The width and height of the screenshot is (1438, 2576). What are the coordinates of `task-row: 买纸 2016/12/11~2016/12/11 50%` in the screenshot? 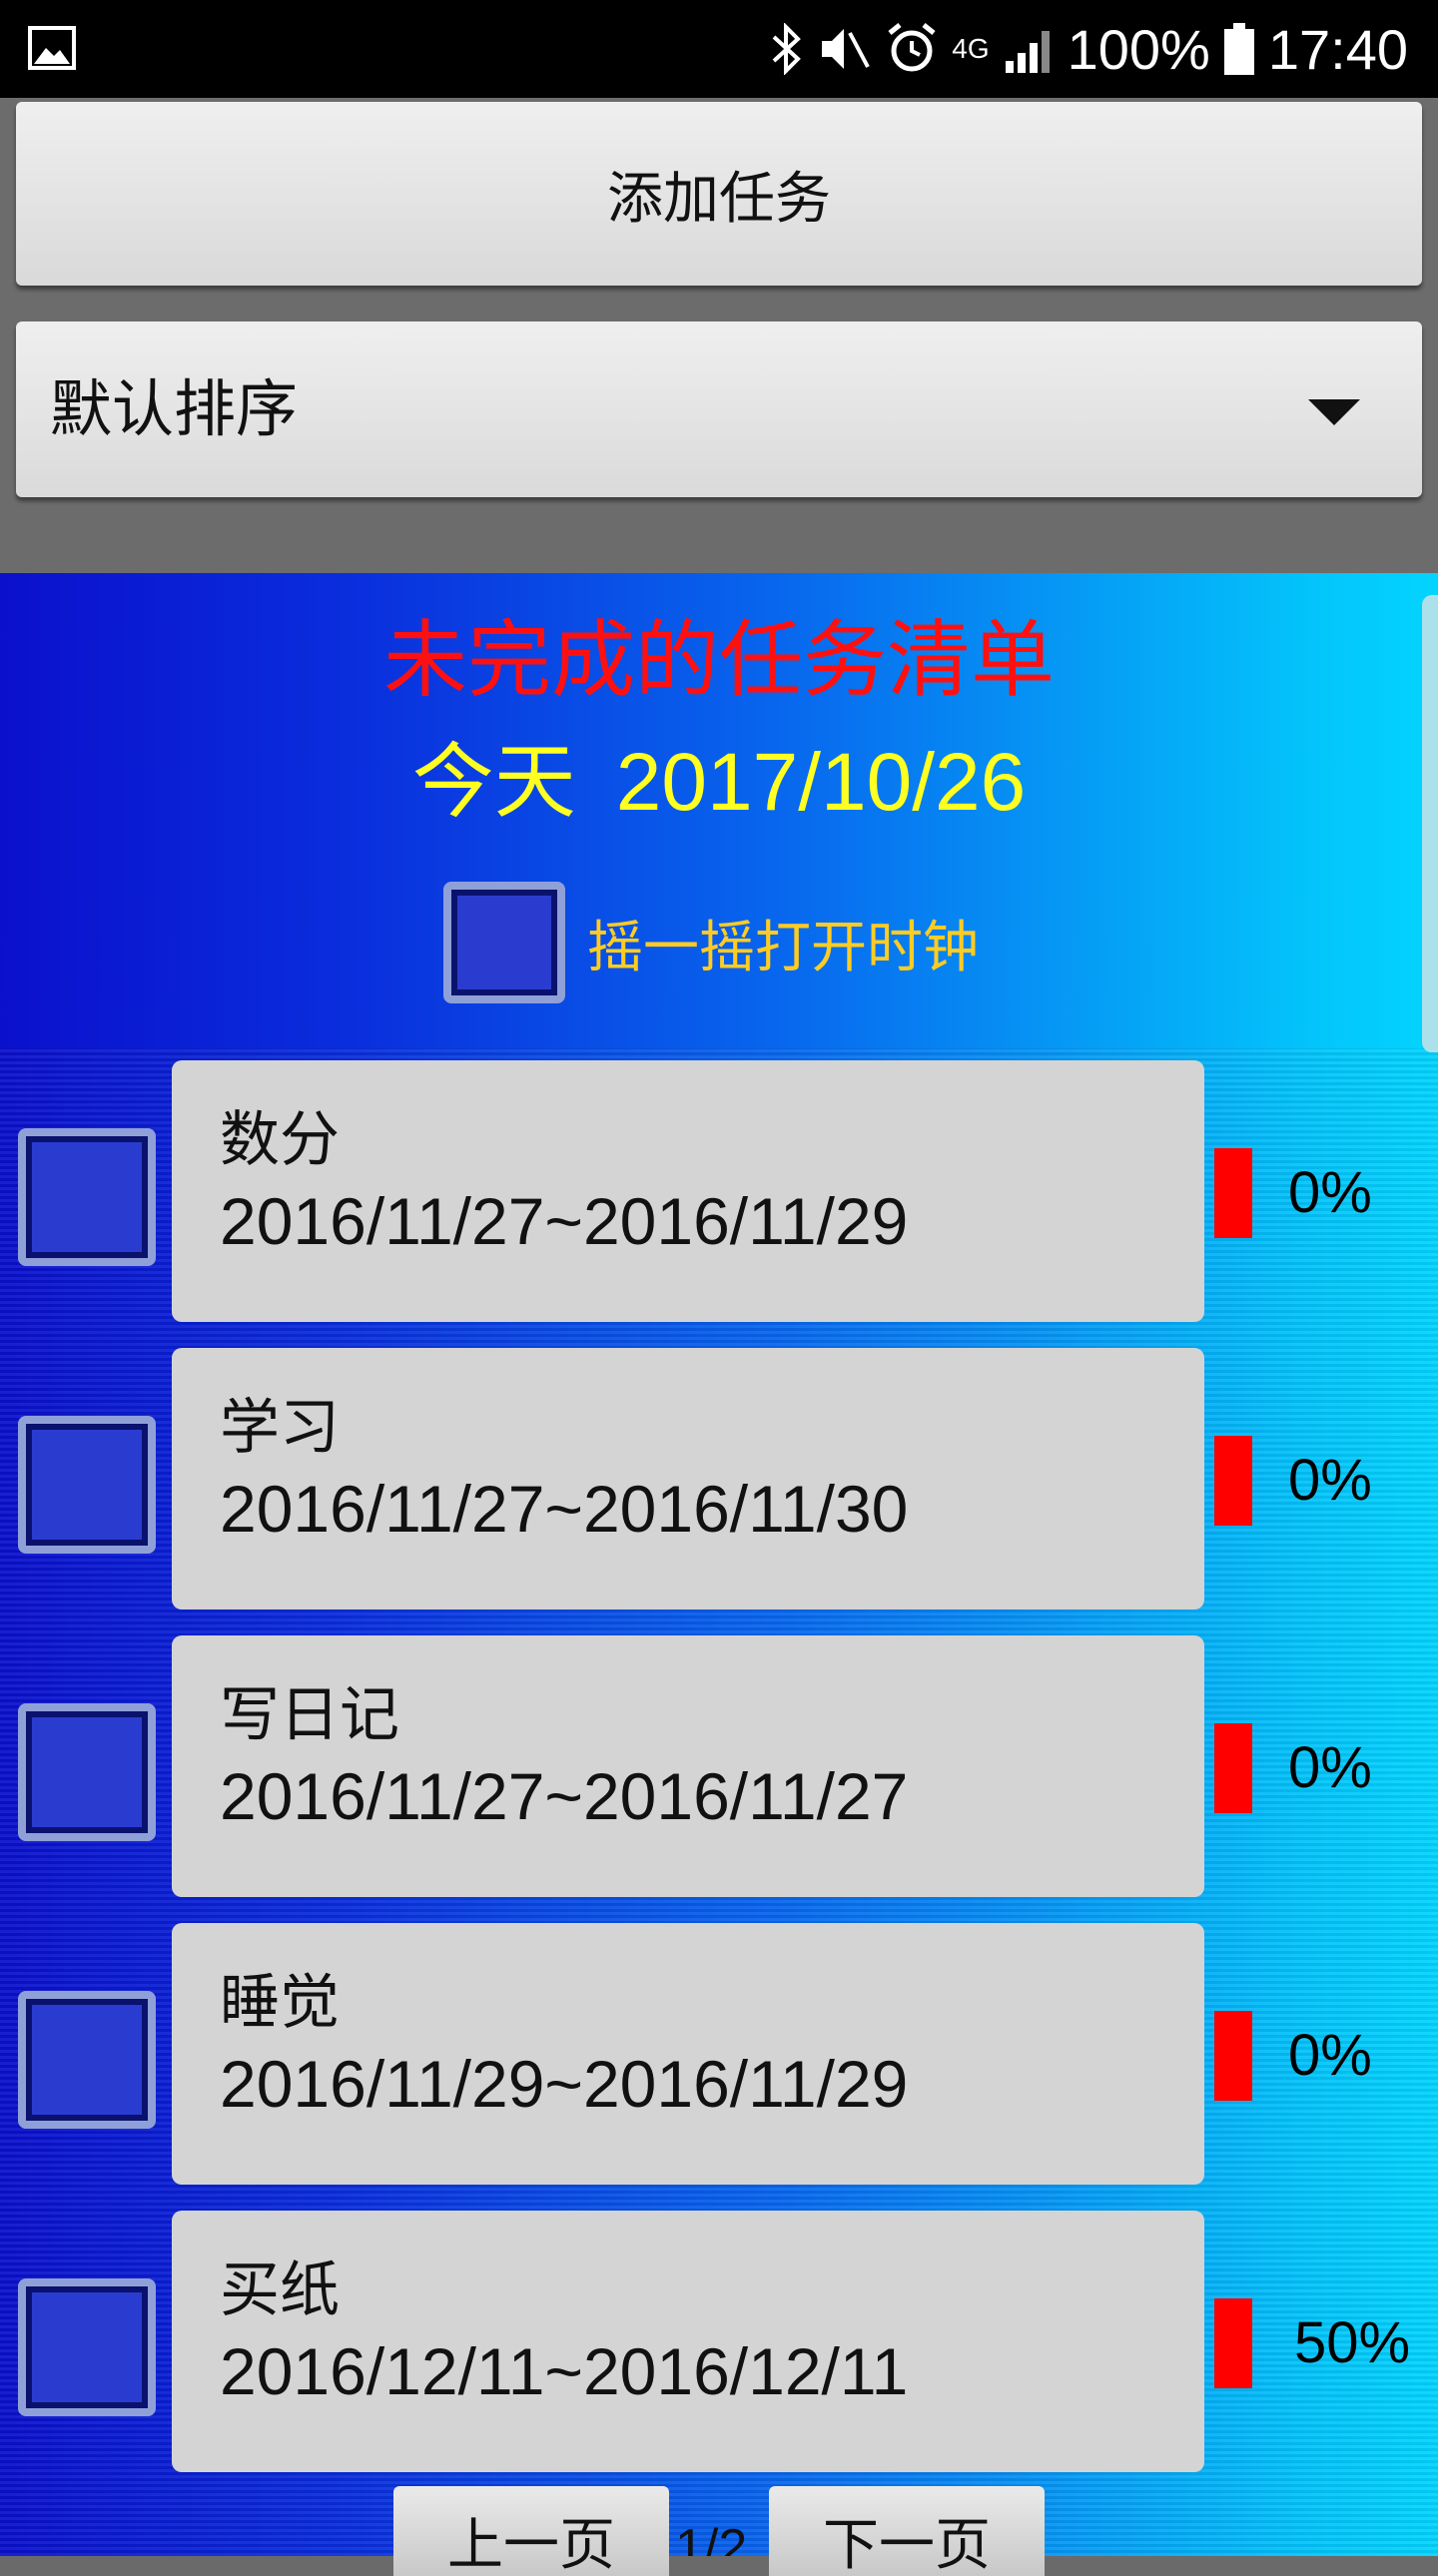 It's located at (719, 2341).